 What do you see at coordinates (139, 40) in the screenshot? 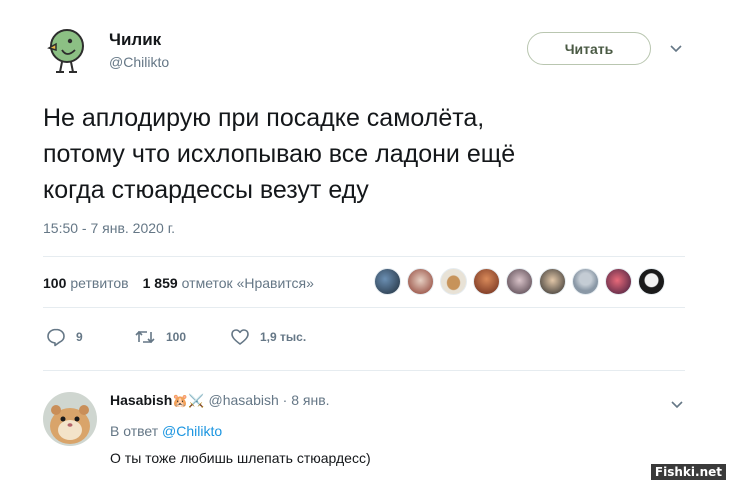
I see `author-name: Чилик` at bounding box center [139, 40].